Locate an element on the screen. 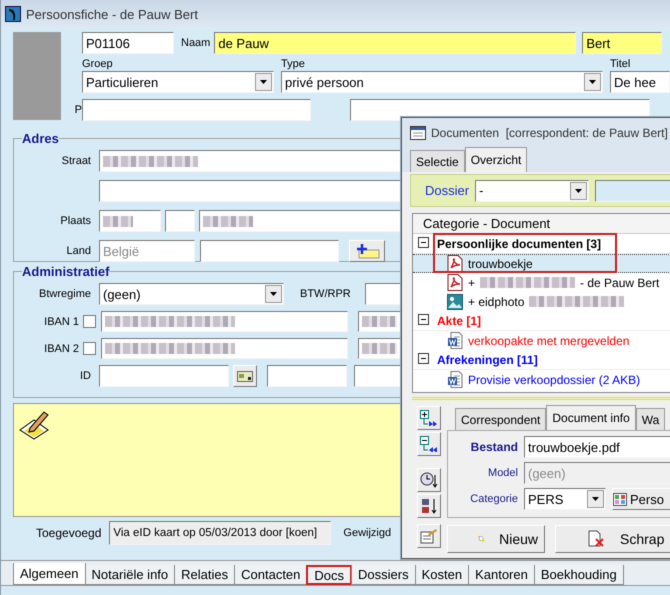 The width and height of the screenshot is (670, 595). type-dropdown: privé persoon is located at coordinates (442, 82).